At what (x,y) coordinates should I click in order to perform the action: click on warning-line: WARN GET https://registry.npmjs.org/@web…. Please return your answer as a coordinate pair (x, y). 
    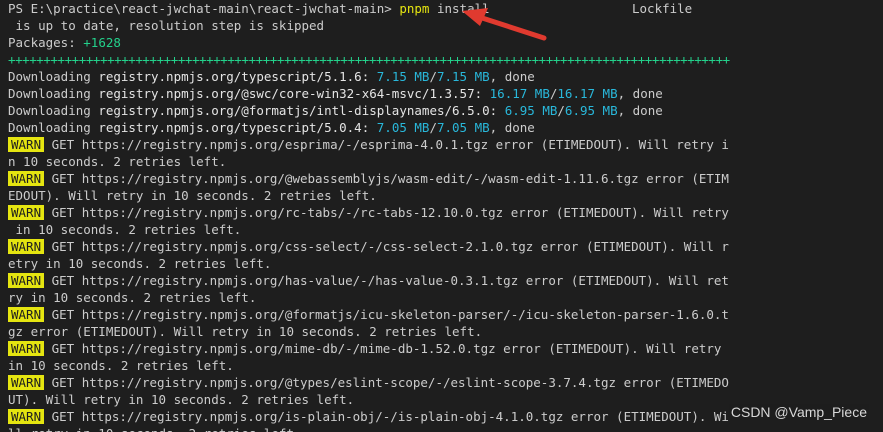
    Looking at the image, I should click on (445, 178).